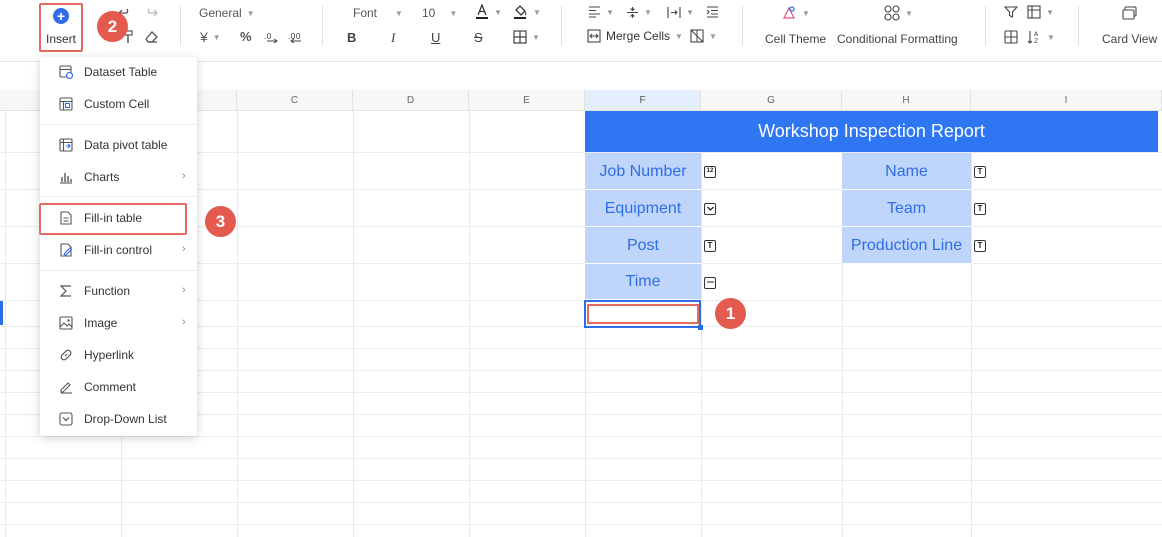  I want to click on column-header-h: H, so click(906, 100).